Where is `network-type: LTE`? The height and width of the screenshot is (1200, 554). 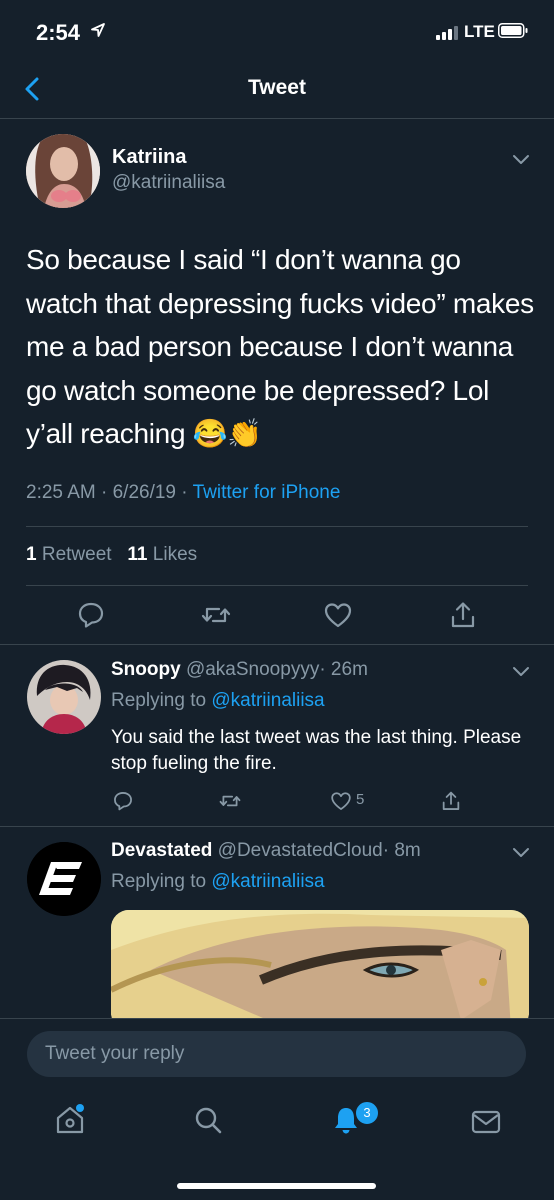
network-type: LTE is located at coordinates (479, 31).